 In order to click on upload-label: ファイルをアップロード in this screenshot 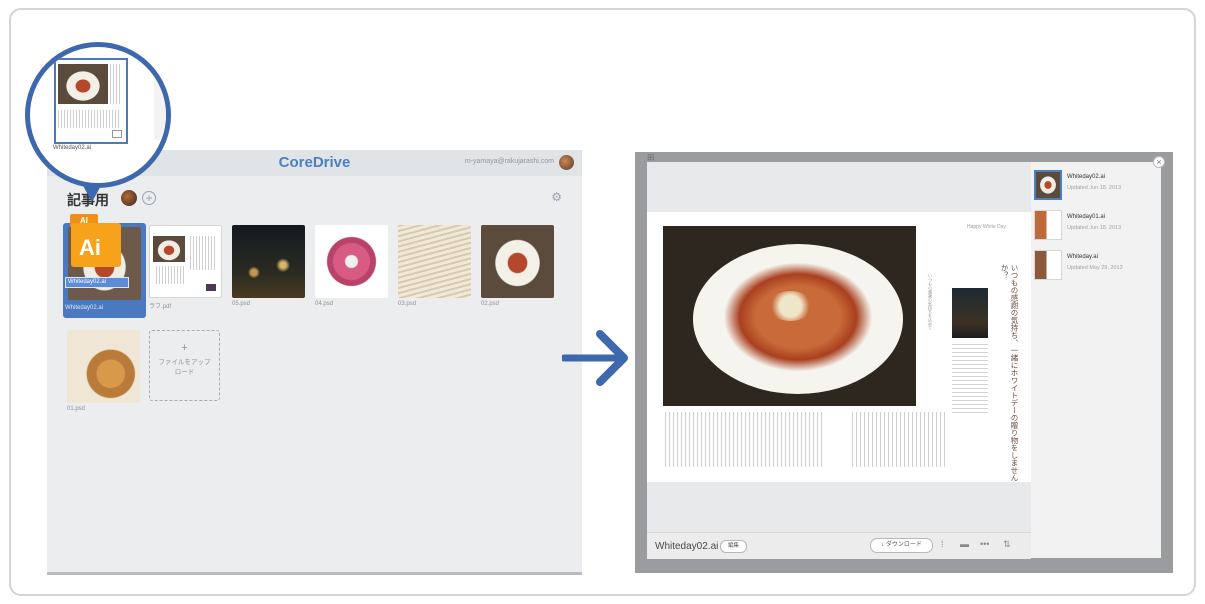, I will do `click(184, 367)`.